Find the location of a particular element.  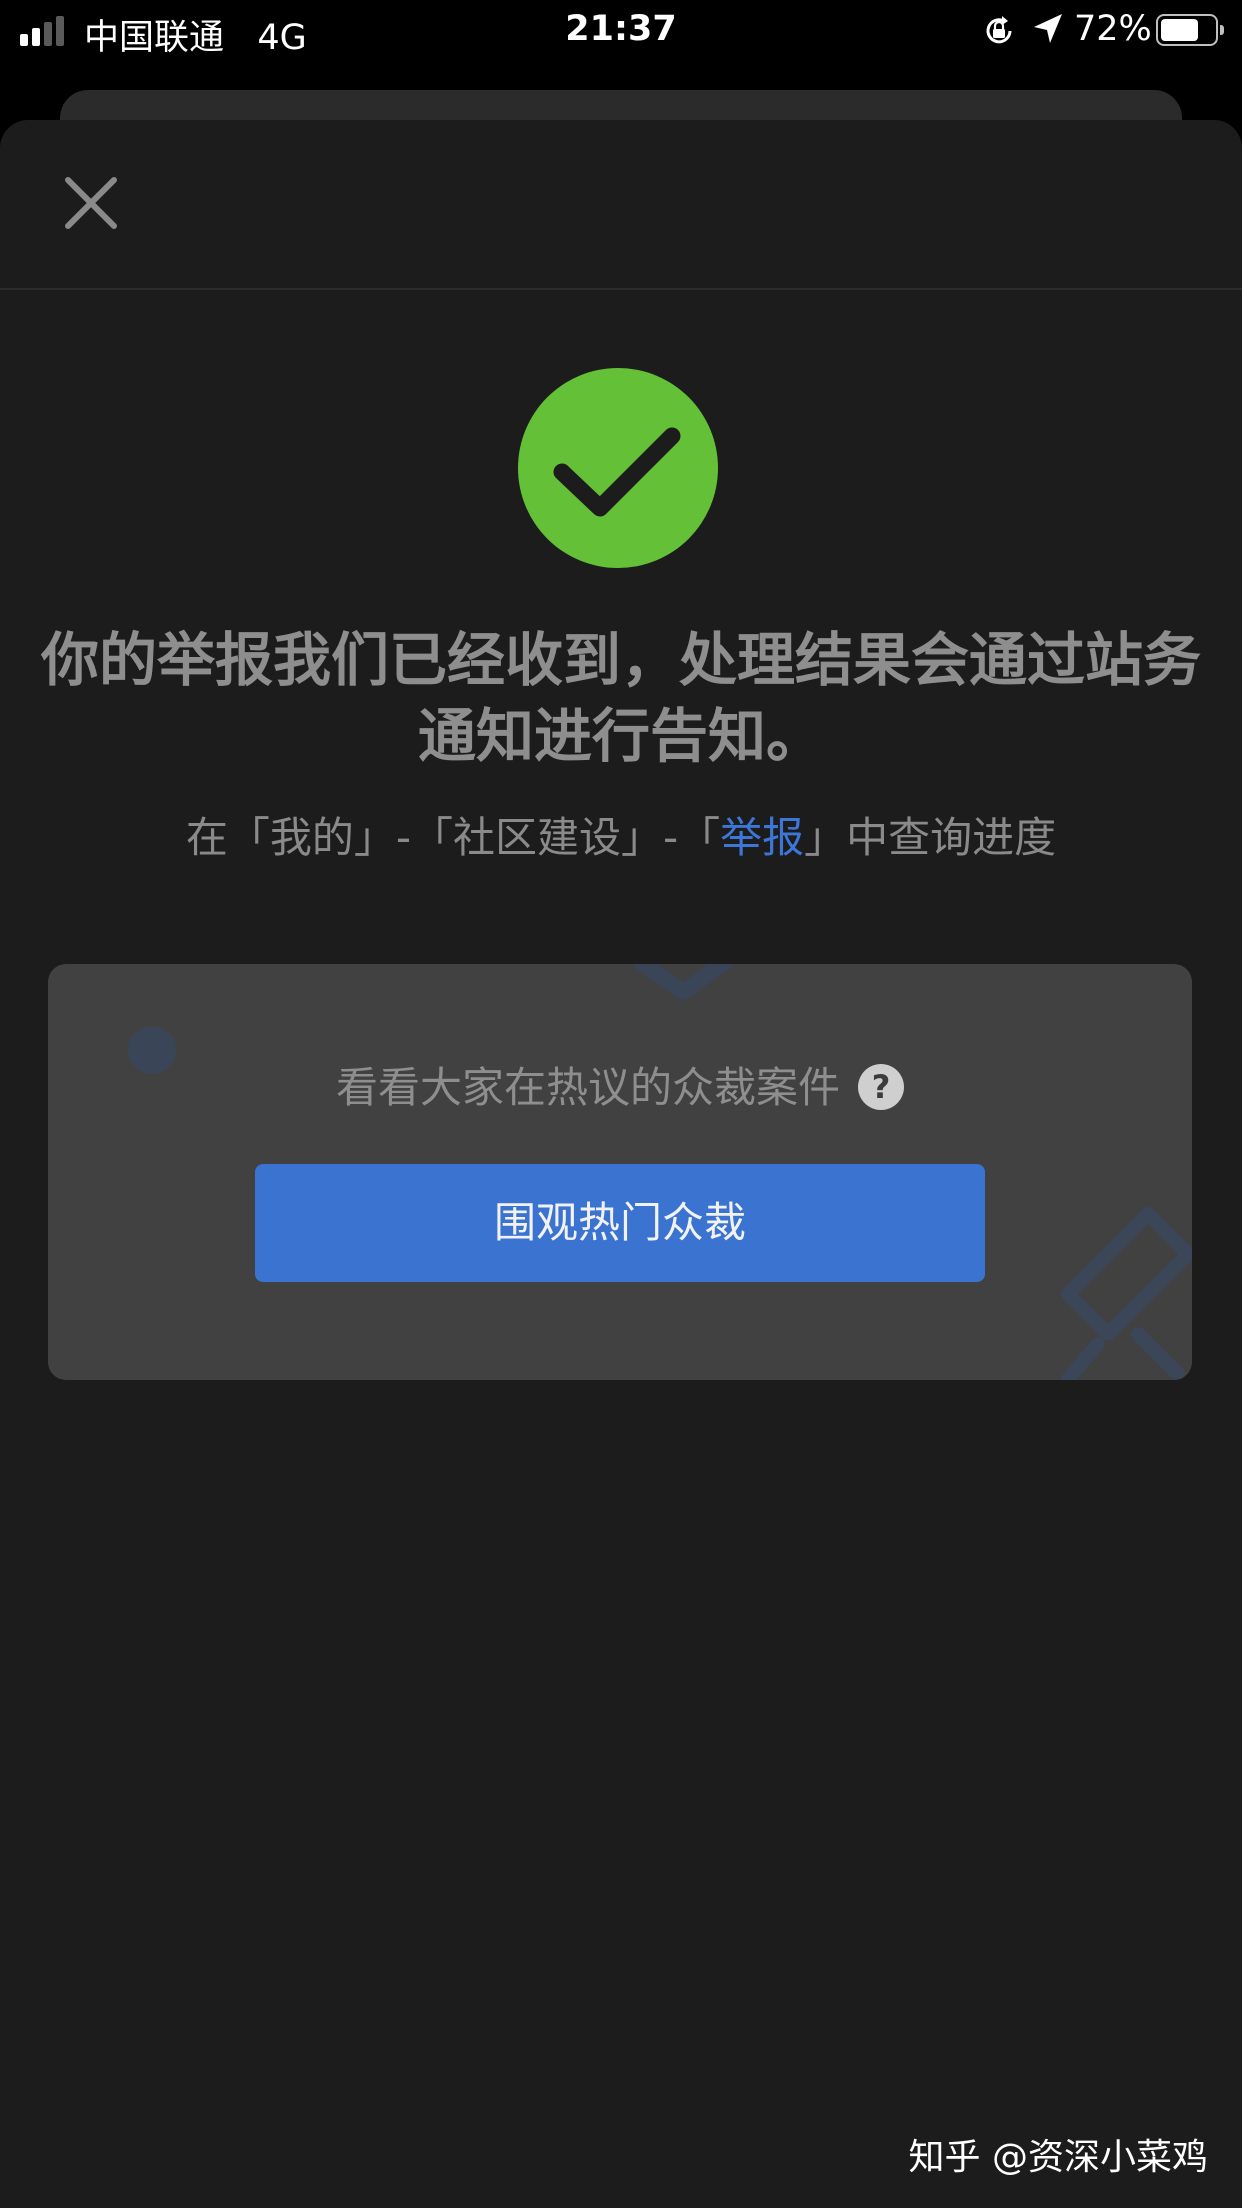

battery-icon is located at coordinates (1190, 30).